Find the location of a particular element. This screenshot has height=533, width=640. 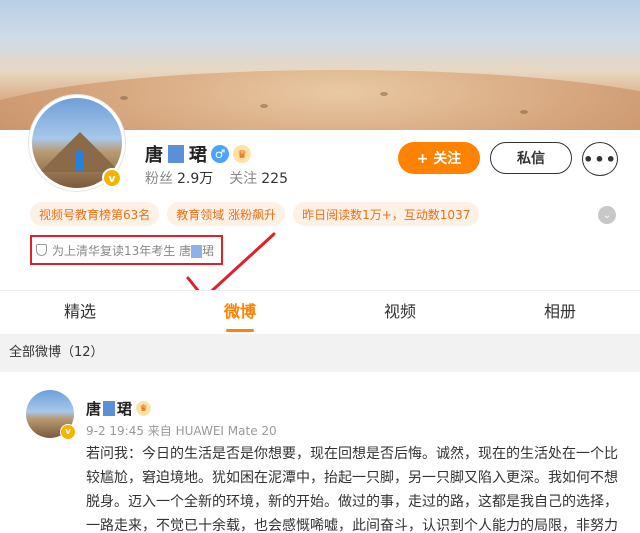

post-author: 唐 珺 ♛ is located at coordinates (119, 408).